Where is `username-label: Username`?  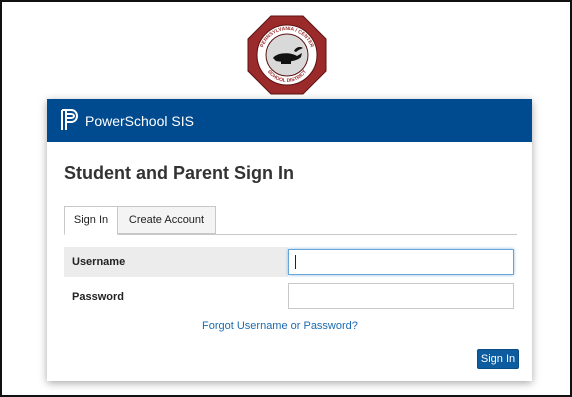 username-label: Username is located at coordinates (176, 262).